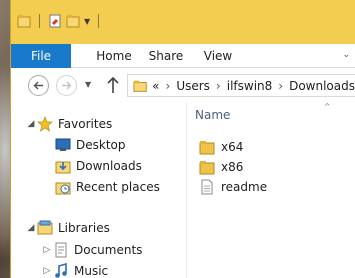 The width and height of the screenshot is (355, 278). Describe the element at coordinates (84, 228) in the screenshot. I see `tree-label-libraries: Libraries` at that location.